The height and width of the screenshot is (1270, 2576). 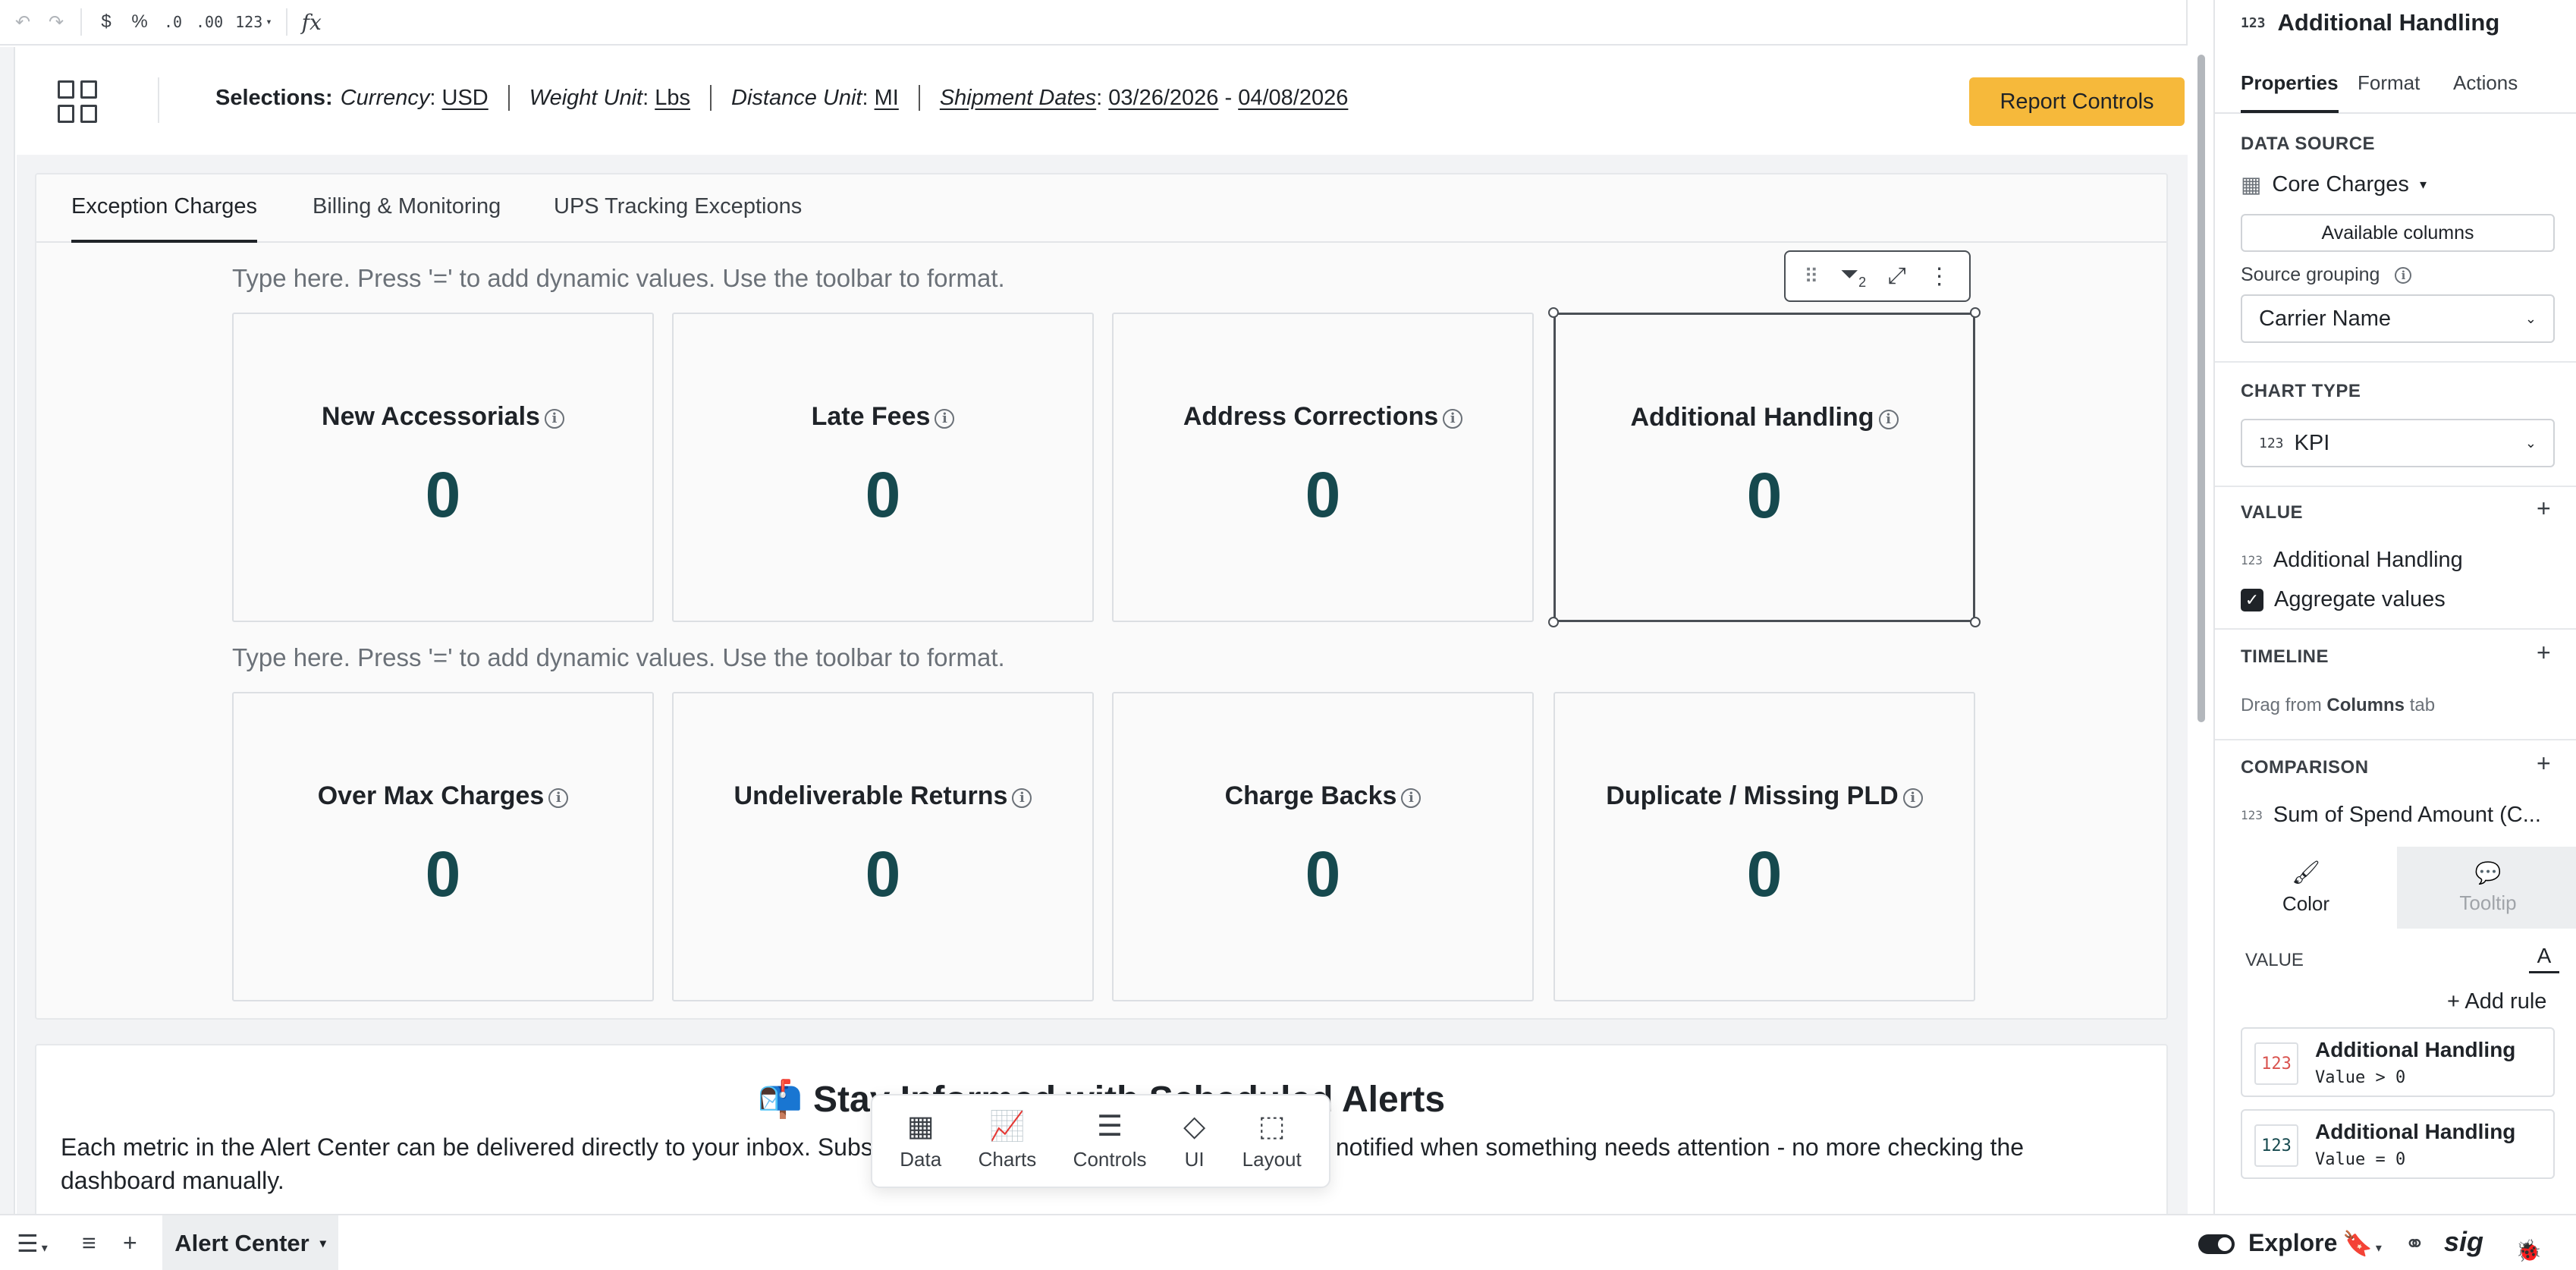 I want to click on pages-list-icon: ≡, so click(x=89, y=1243).